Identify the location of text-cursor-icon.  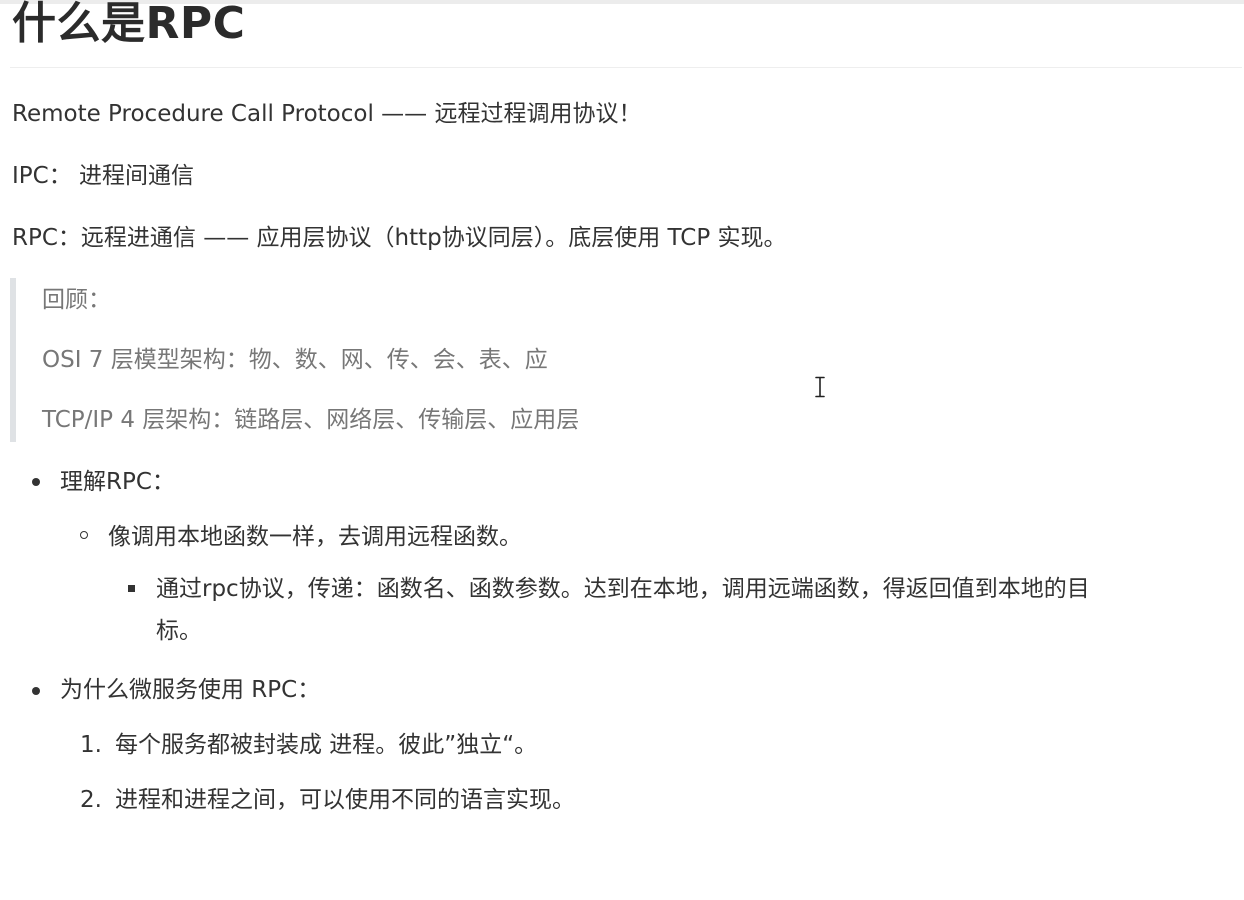
(820, 387).